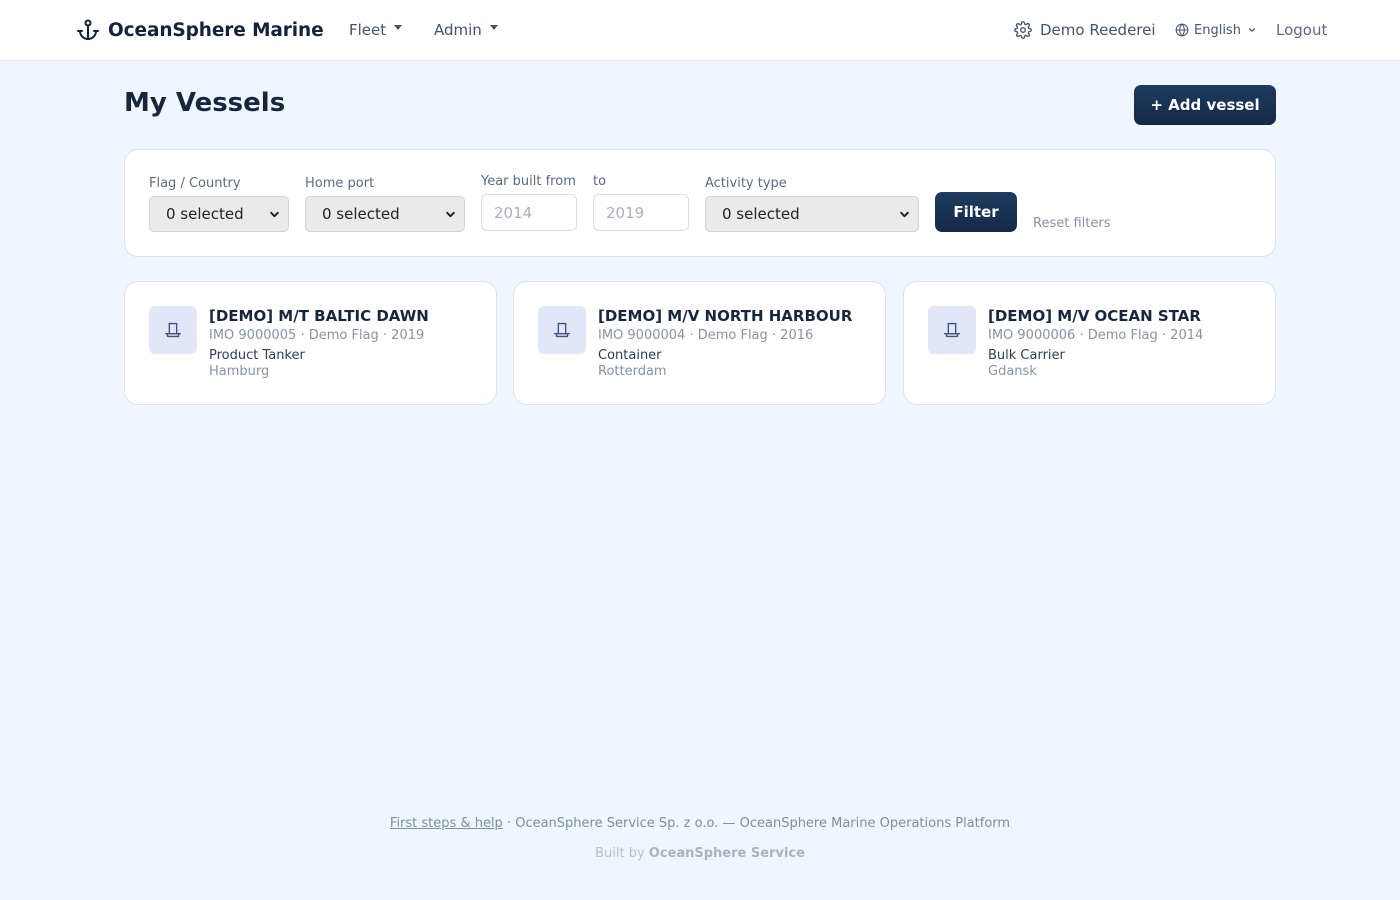 The height and width of the screenshot is (900, 1400). What do you see at coordinates (600, 181) in the screenshot?
I see `year-to-label: to` at bounding box center [600, 181].